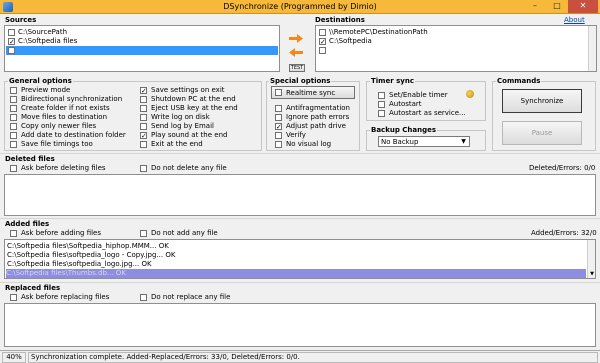  I want to click on pause-button: Pause, so click(542, 133).